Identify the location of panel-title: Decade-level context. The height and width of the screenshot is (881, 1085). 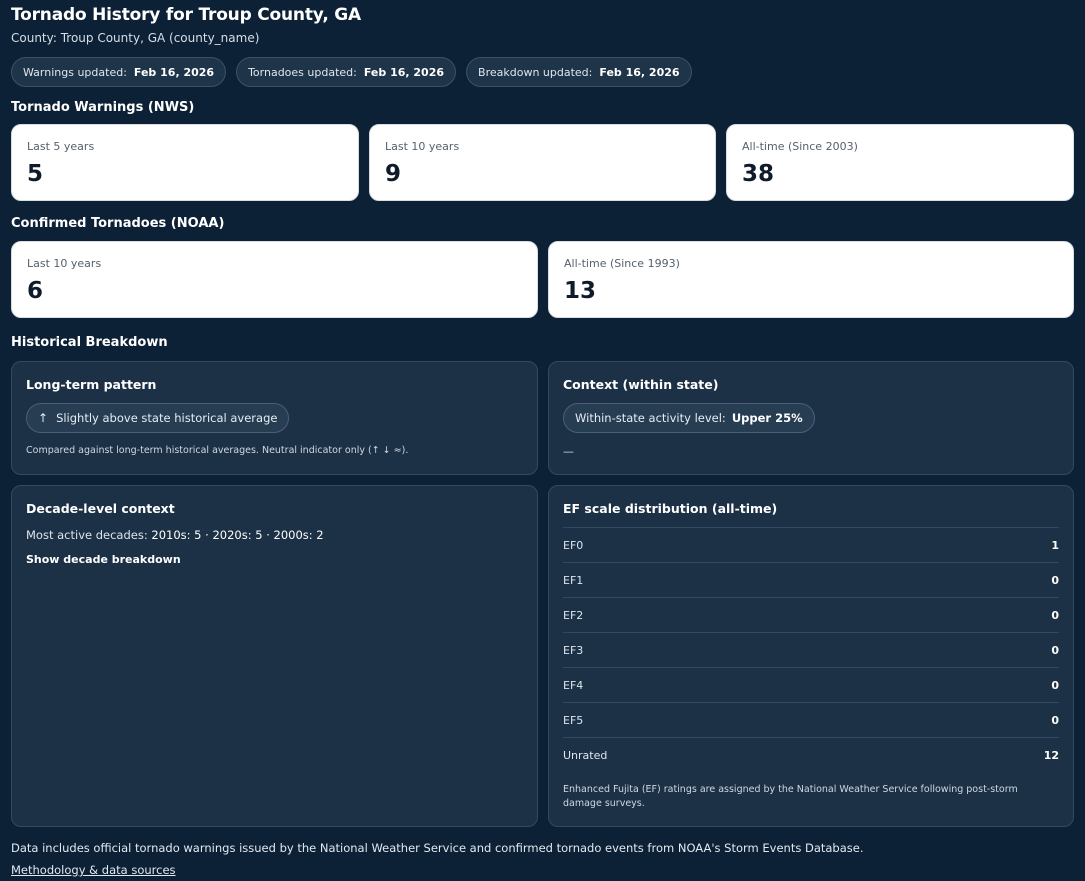
(100, 508).